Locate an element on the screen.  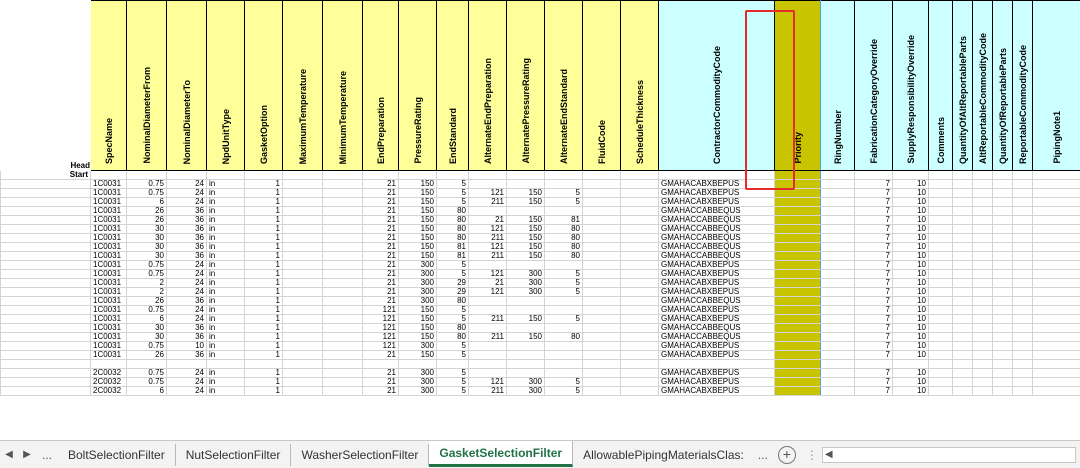
column-header-alternate-pressure-rating: AlternatePressureRating is located at coordinates (525, 85).